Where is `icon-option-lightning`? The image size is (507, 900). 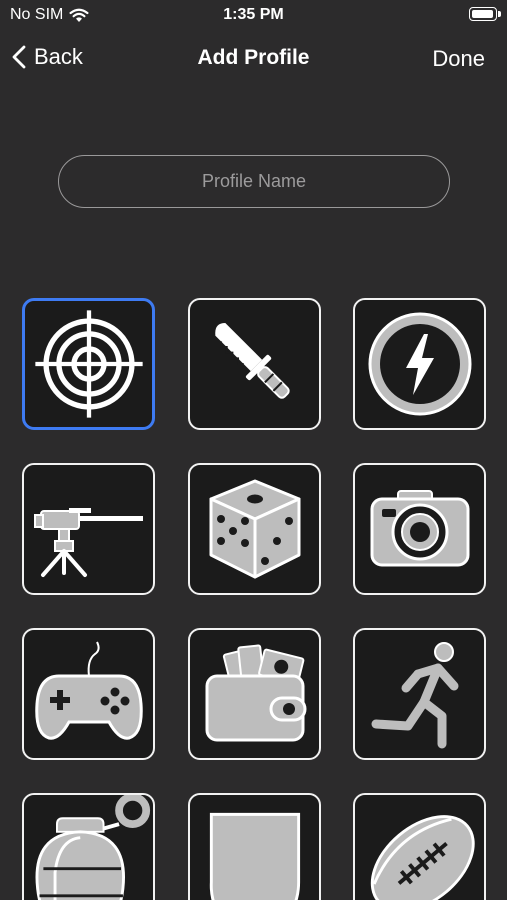
icon-option-lightning is located at coordinates (419, 364).